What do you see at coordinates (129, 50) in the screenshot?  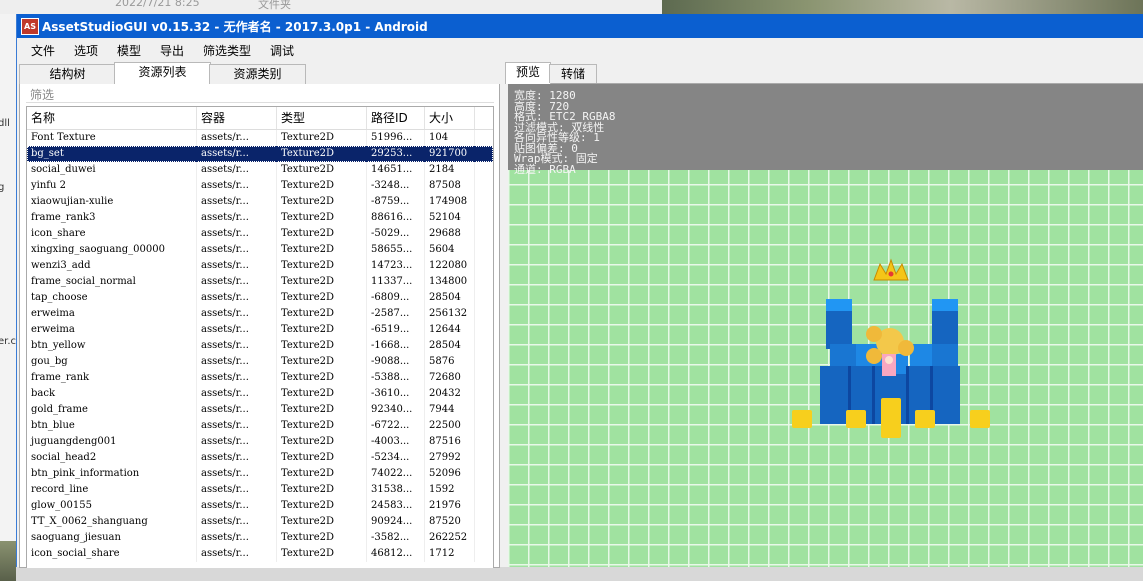 I see `menu-model: 模型` at bounding box center [129, 50].